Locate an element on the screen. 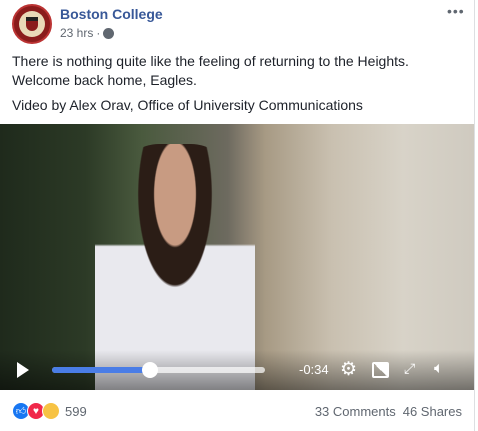 This screenshot has width=478, height=431. fullscreen-icon: ⤢ is located at coordinates (409, 368).